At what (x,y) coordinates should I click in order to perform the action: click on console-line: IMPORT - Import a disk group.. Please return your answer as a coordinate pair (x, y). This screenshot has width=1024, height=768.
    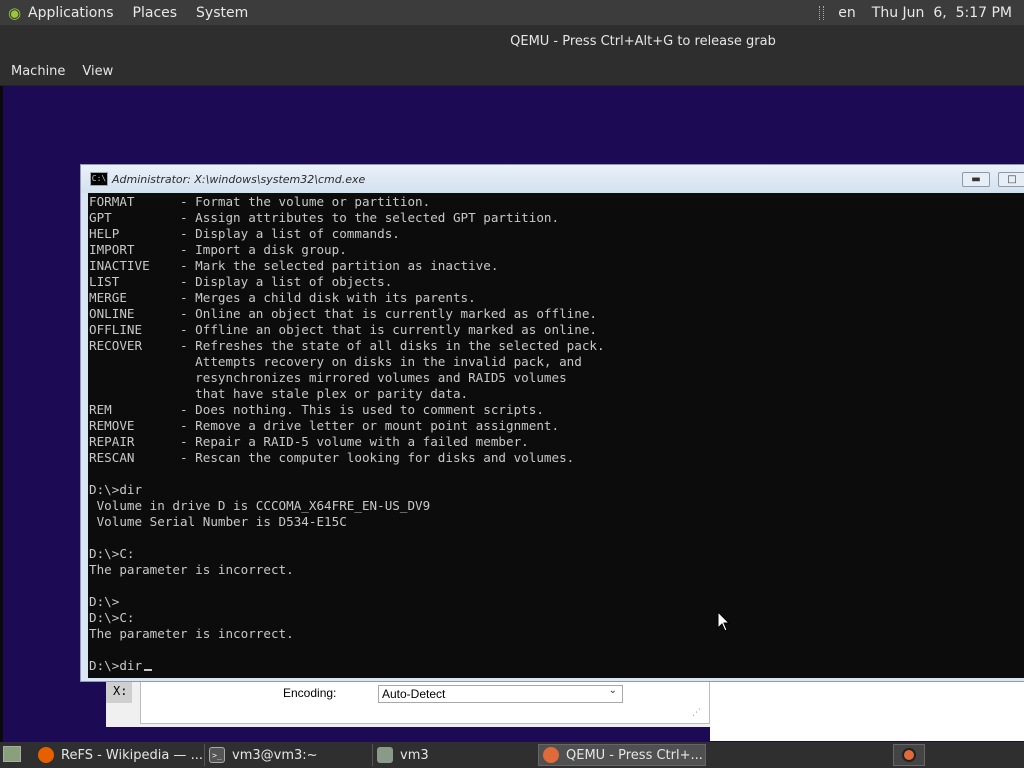
    Looking at the image, I should click on (218, 249).